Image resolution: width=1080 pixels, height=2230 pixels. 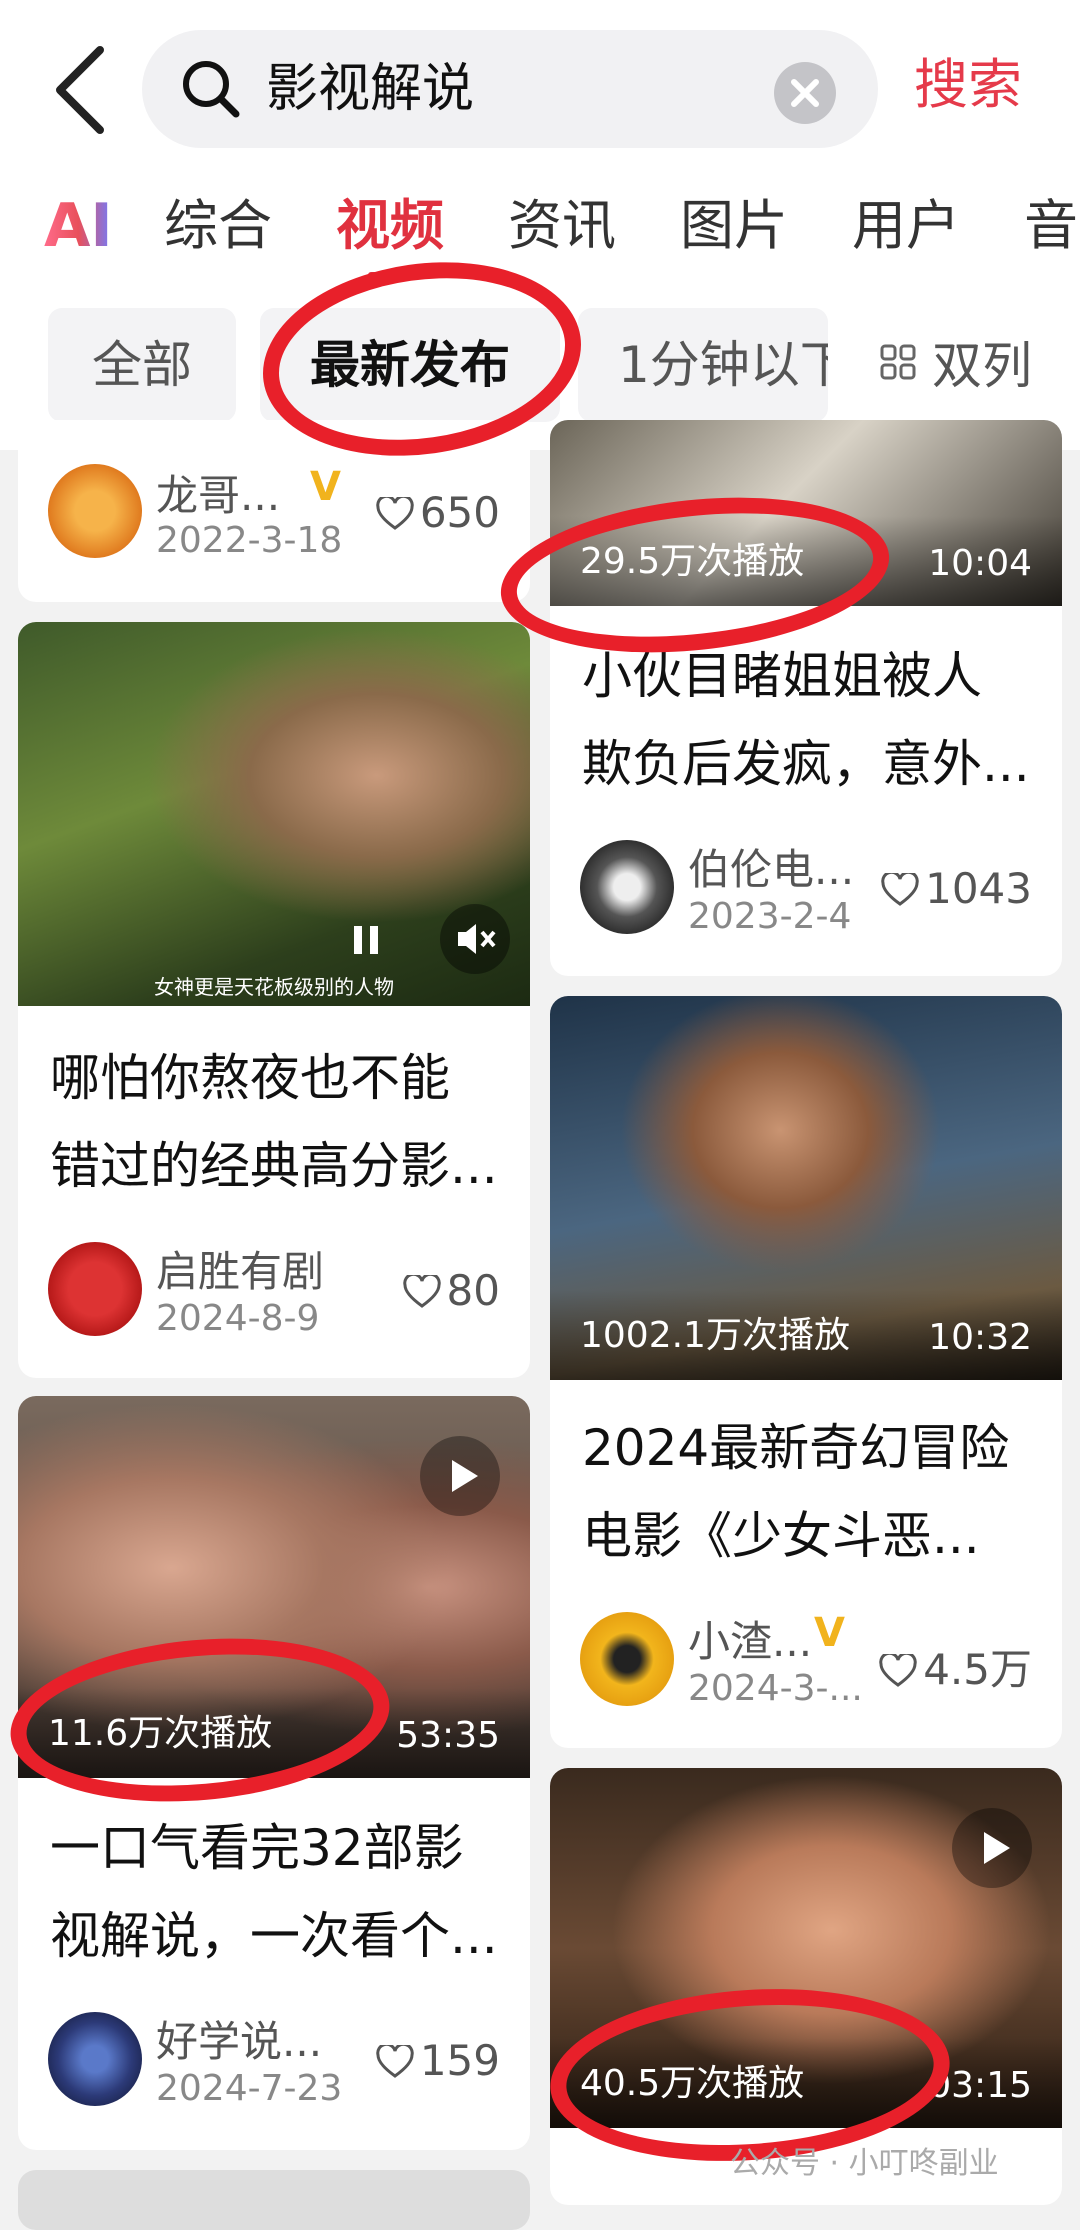 I want to click on layout-toggle-label: 双列, so click(x=982, y=366).